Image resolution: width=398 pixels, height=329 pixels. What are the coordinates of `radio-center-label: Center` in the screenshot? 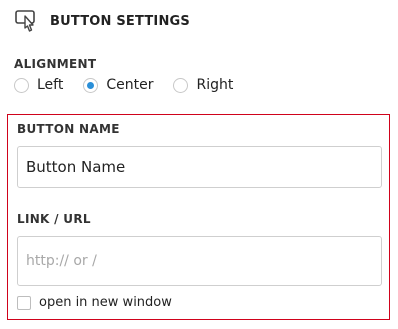 It's located at (130, 85).